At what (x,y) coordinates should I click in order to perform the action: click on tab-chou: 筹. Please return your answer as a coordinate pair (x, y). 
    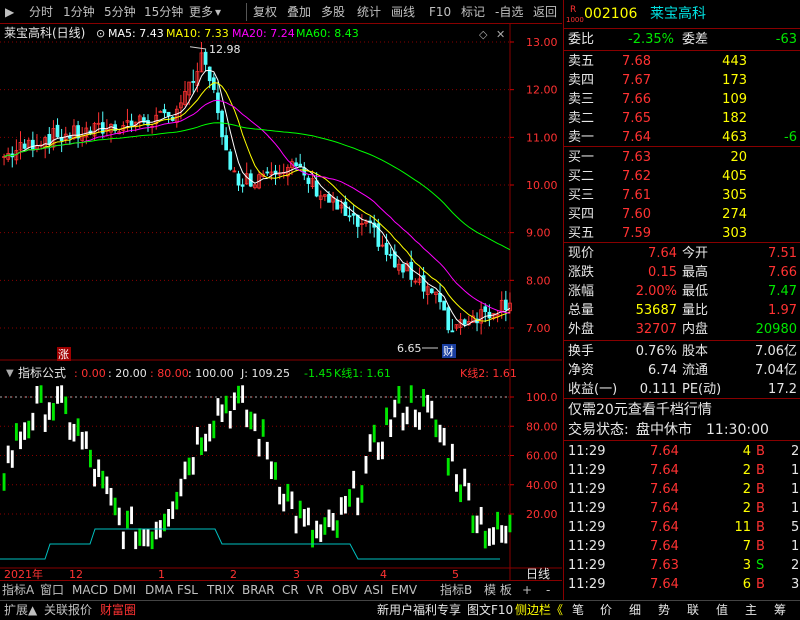
    Looking at the image, I should click on (780, 610).